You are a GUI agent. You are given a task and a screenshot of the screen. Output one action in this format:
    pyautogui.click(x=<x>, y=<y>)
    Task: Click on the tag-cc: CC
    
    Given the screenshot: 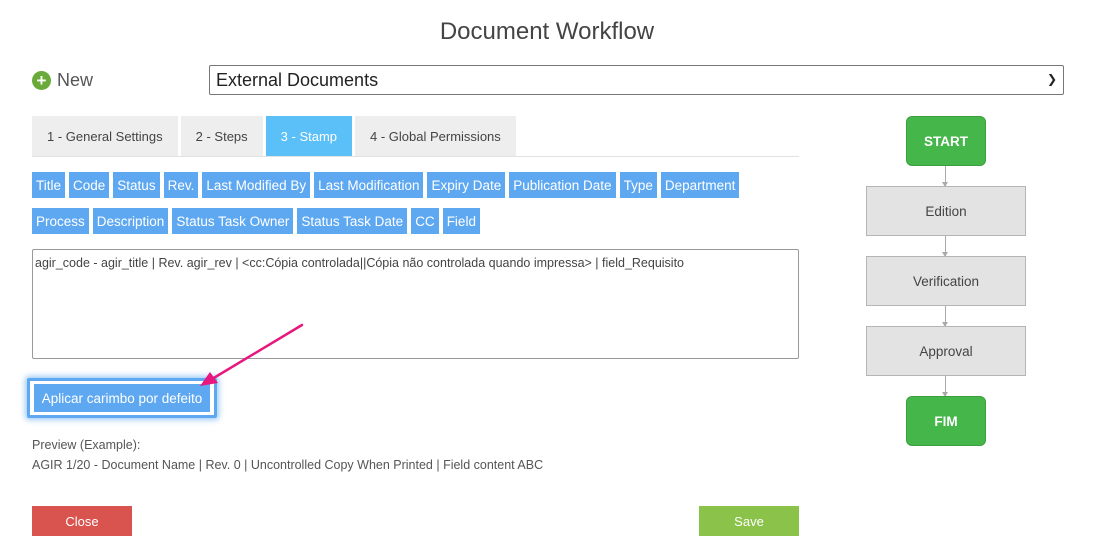 What is the action you would take?
    pyautogui.click(x=425, y=221)
    